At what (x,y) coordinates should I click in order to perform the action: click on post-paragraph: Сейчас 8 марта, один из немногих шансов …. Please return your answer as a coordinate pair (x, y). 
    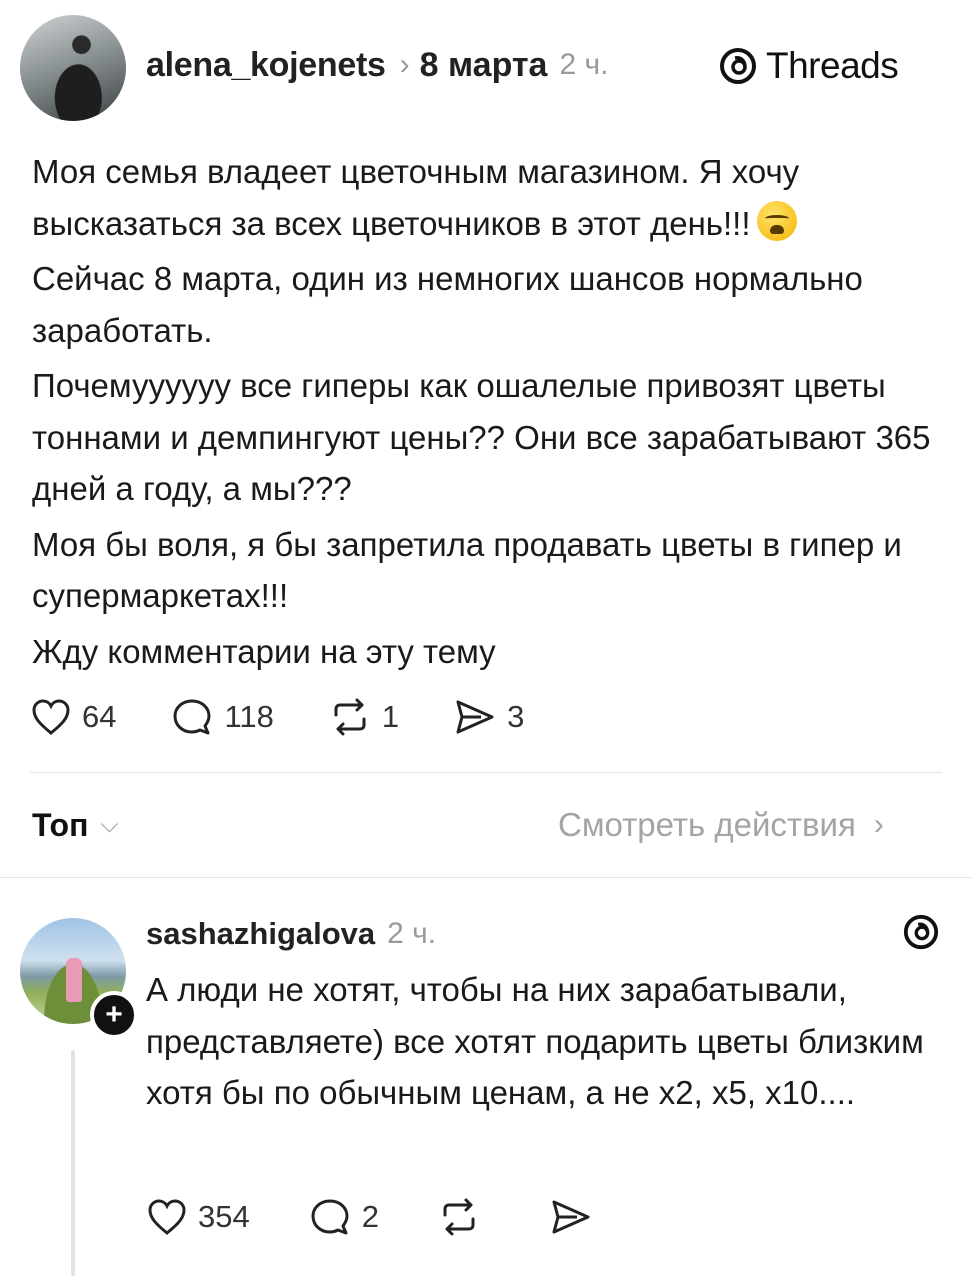
    Looking at the image, I should click on (447, 304).